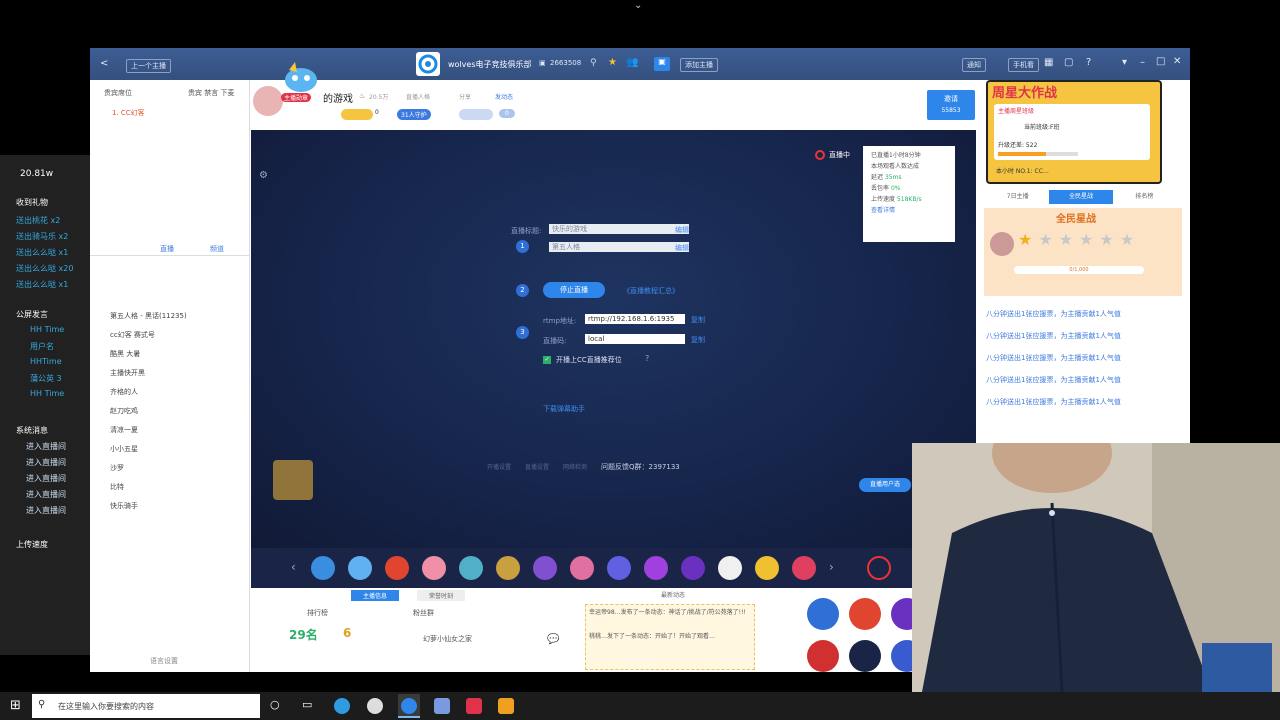 This screenshot has height=720, width=1280. What do you see at coordinates (32, 544) in the screenshot?
I see `upload-label: 上传速度` at bounding box center [32, 544].